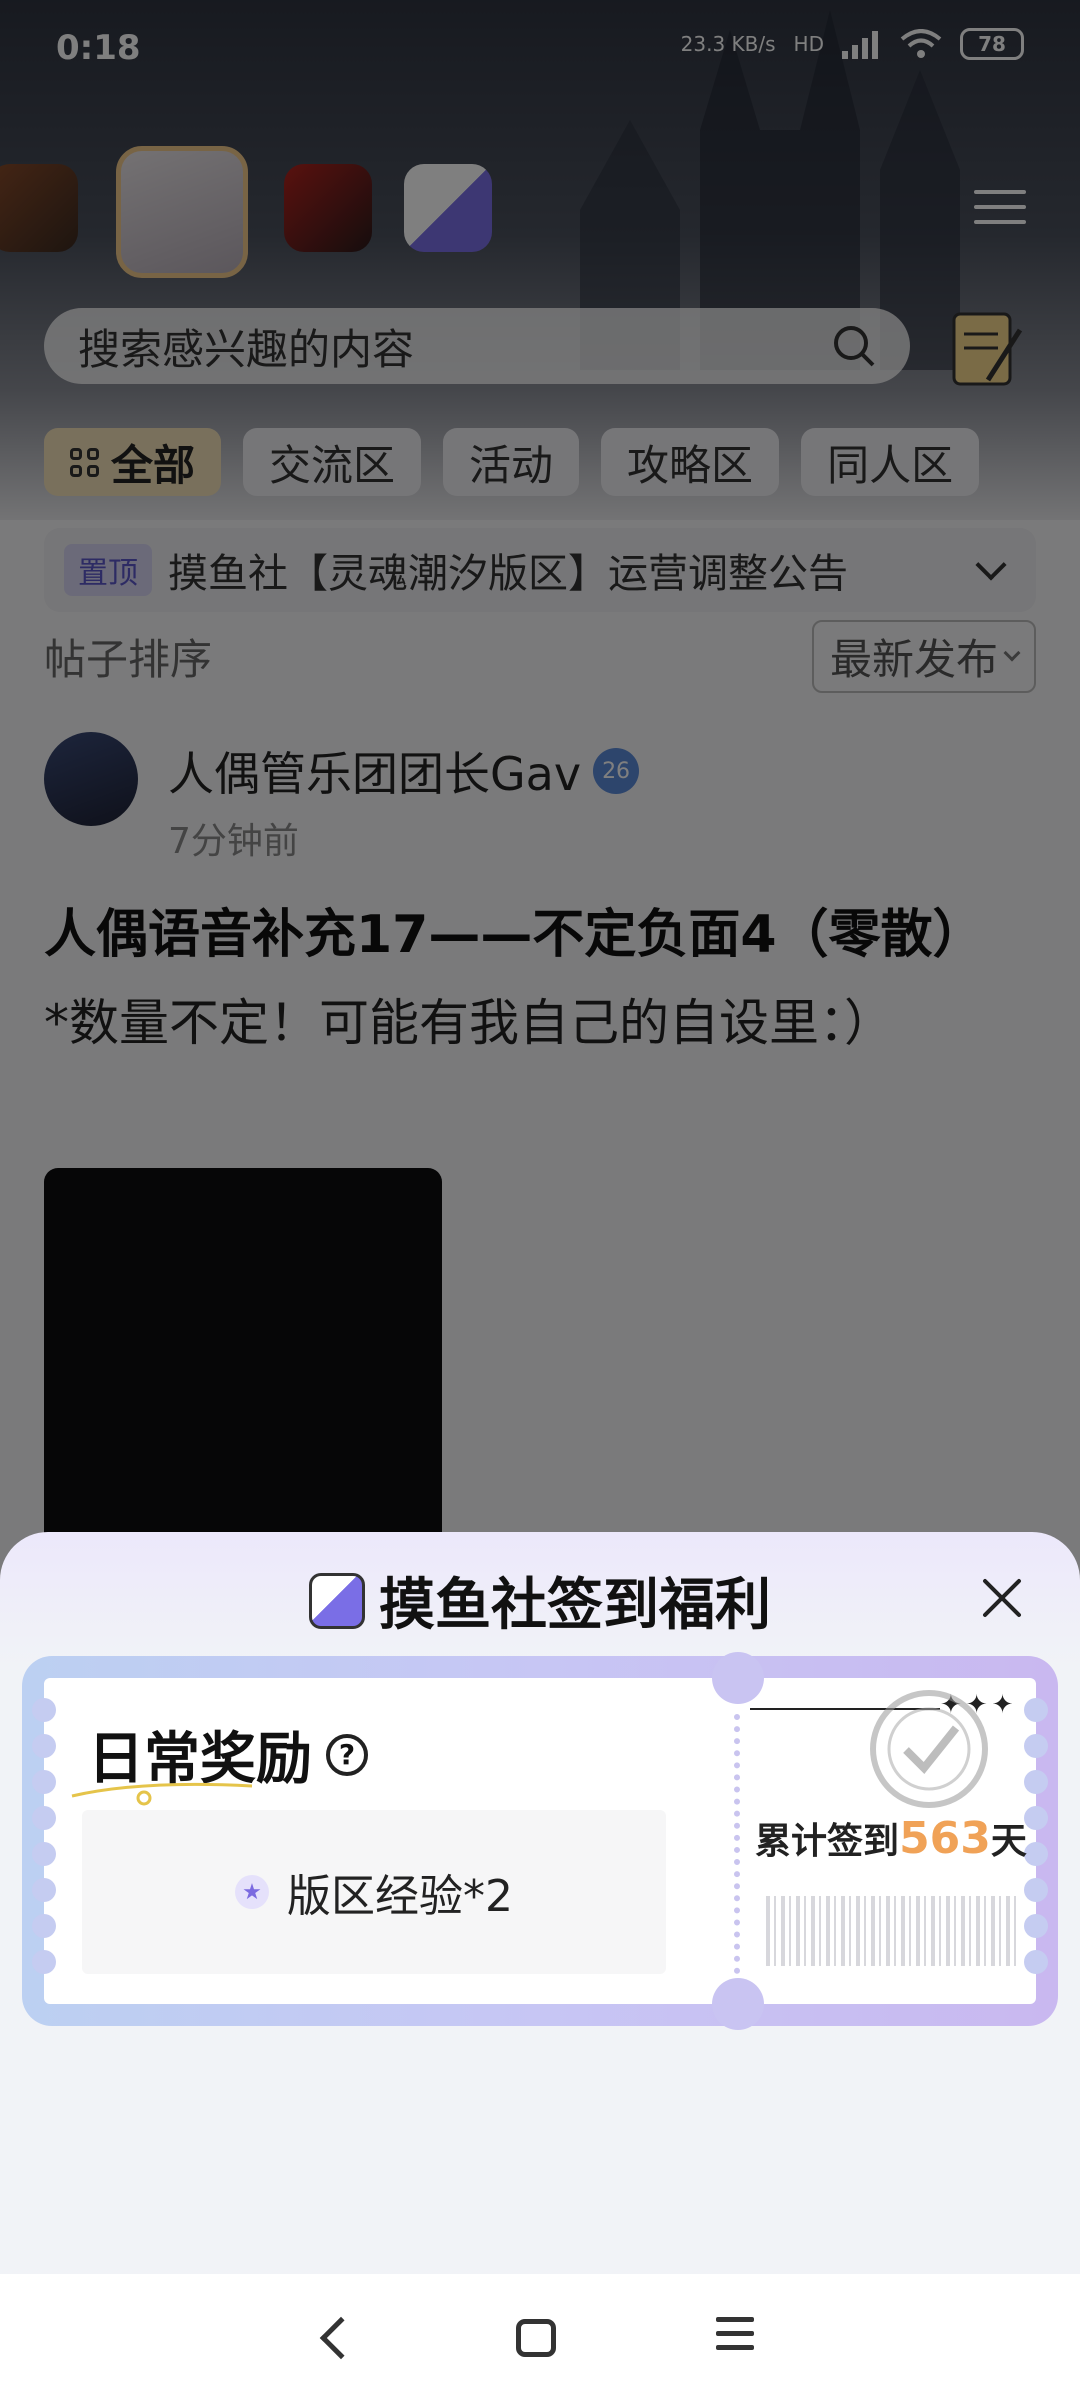 This screenshot has width=1080, height=2401. What do you see at coordinates (575, 1605) in the screenshot?
I see `sheet-title: 摸鱼社签到福利` at bounding box center [575, 1605].